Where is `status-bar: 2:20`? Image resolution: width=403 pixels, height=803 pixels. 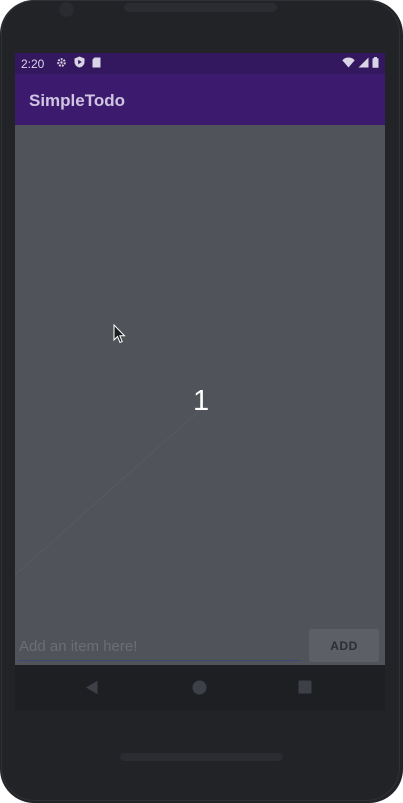
status-bar: 2:20 is located at coordinates (200, 63).